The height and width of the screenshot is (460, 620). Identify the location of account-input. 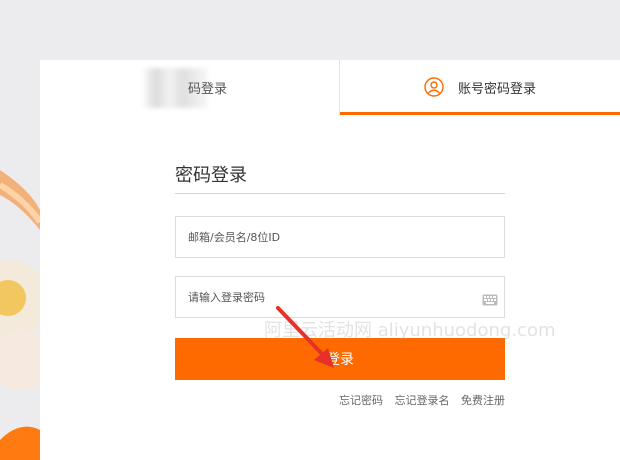
(340, 237).